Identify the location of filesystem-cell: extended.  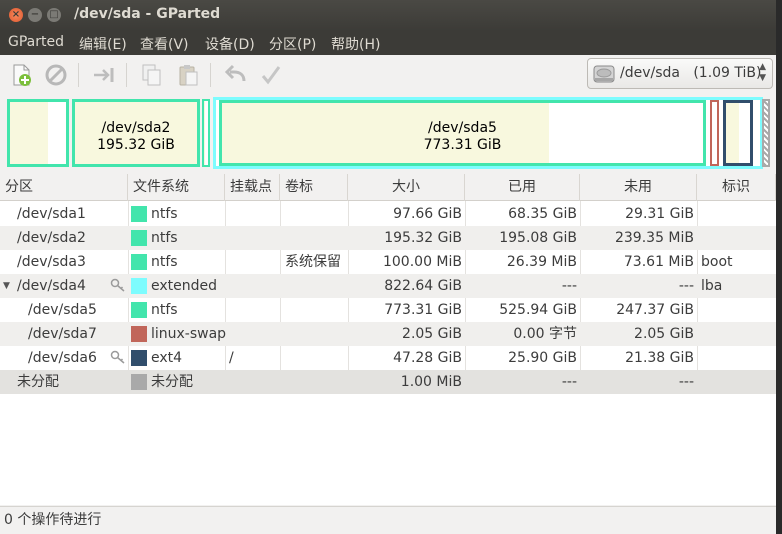
(184, 286).